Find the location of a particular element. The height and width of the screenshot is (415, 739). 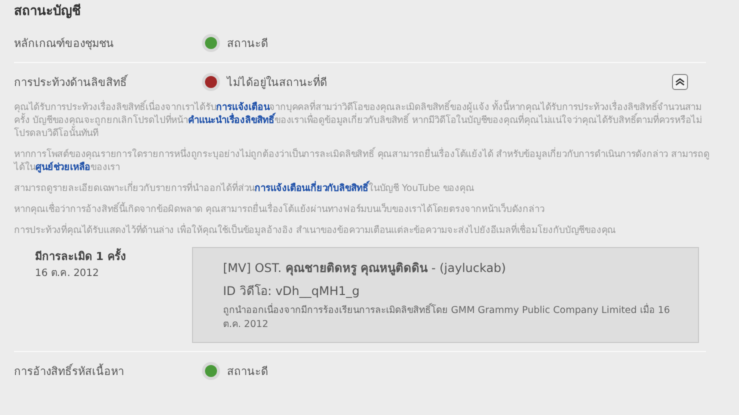

text-link: การแจ้งเตือนเกี่ยวกับลิขสิทธิ์ is located at coordinates (311, 188).